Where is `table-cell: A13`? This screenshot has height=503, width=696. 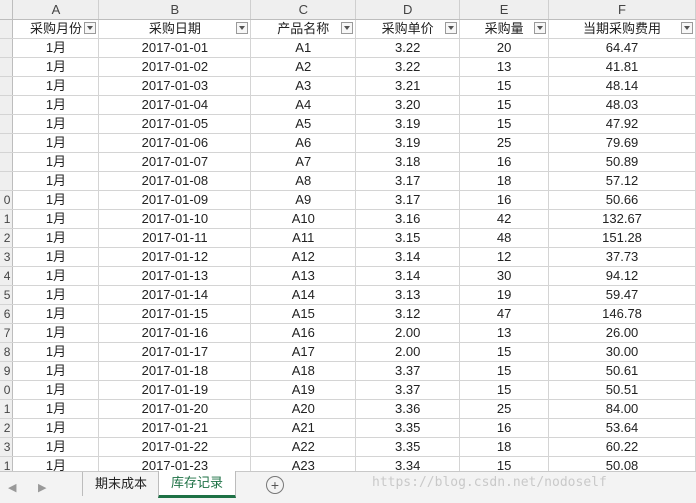
table-cell: A13 is located at coordinates (303, 276).